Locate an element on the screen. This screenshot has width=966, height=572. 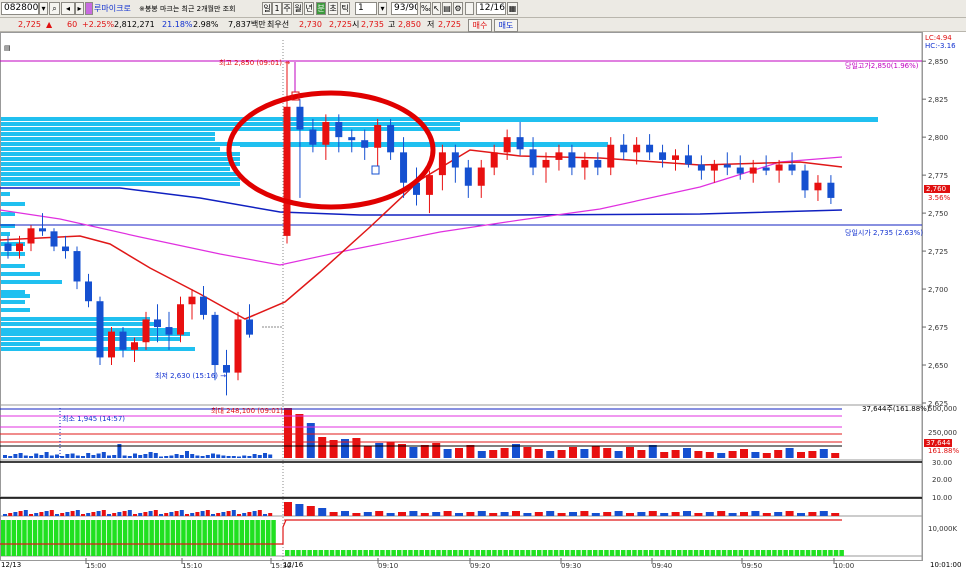
time-tick-label-5: 09:30 is located at coordinates (571, 566).